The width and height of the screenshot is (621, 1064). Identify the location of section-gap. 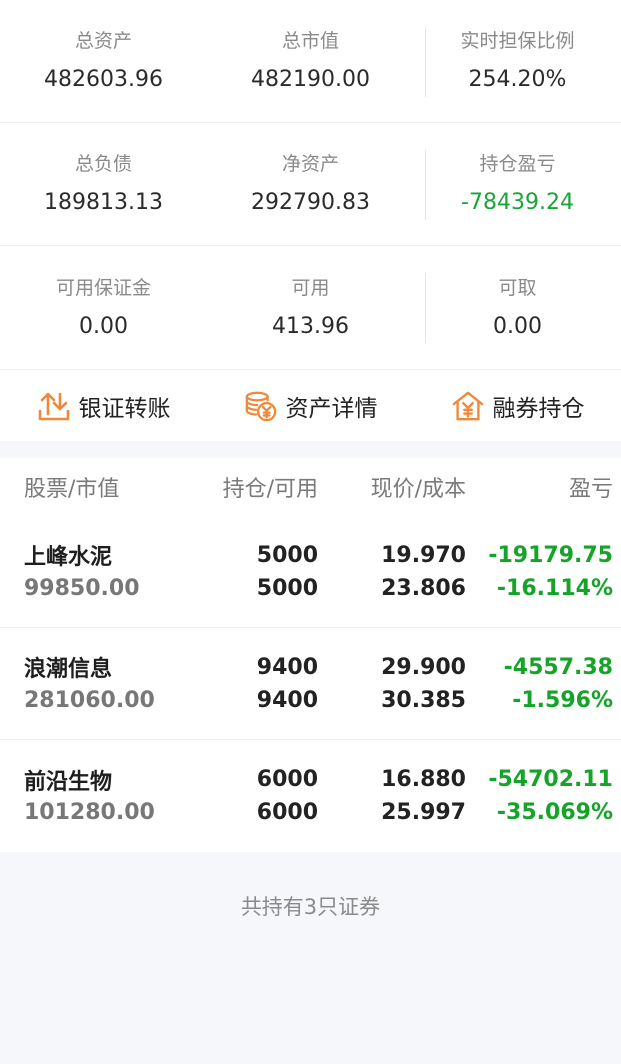
(310, 449).